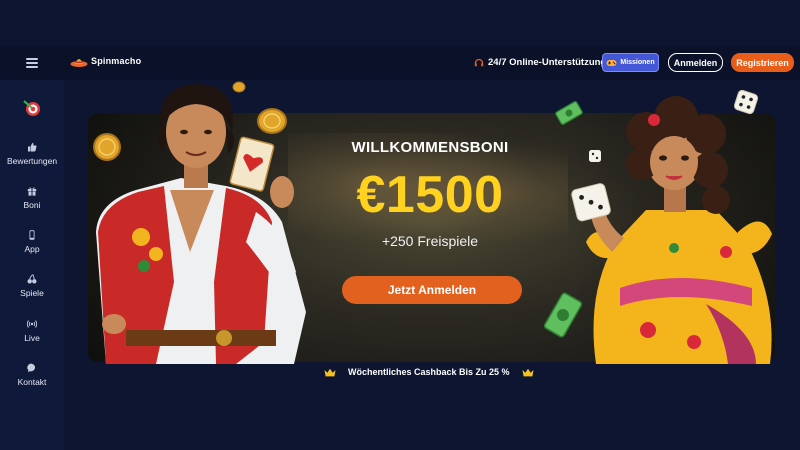 This screenshot has width=800, height=450. Describe the element at coordinates (32, 279) in the screenshot. I see `cherries-icon` at that location.